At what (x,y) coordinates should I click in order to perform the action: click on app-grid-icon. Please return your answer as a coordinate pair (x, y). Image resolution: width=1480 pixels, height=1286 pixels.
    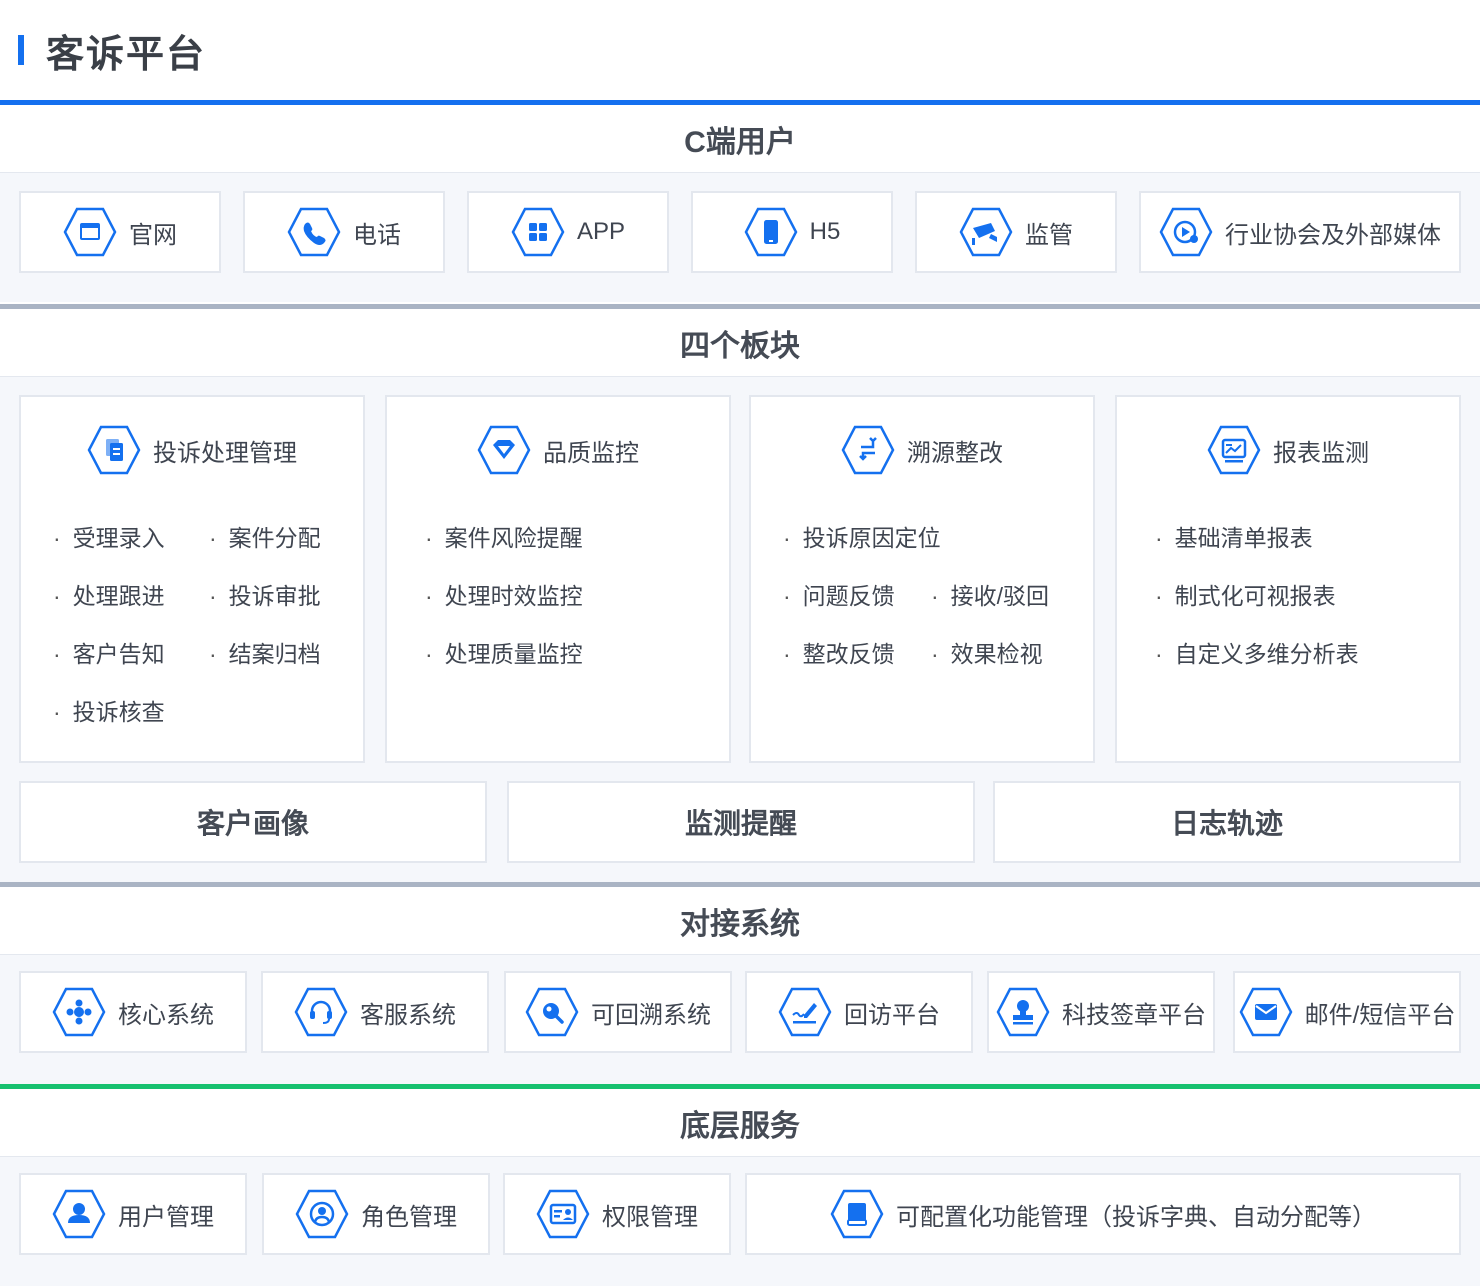
    Looking at the image, I should click on (538, 232).